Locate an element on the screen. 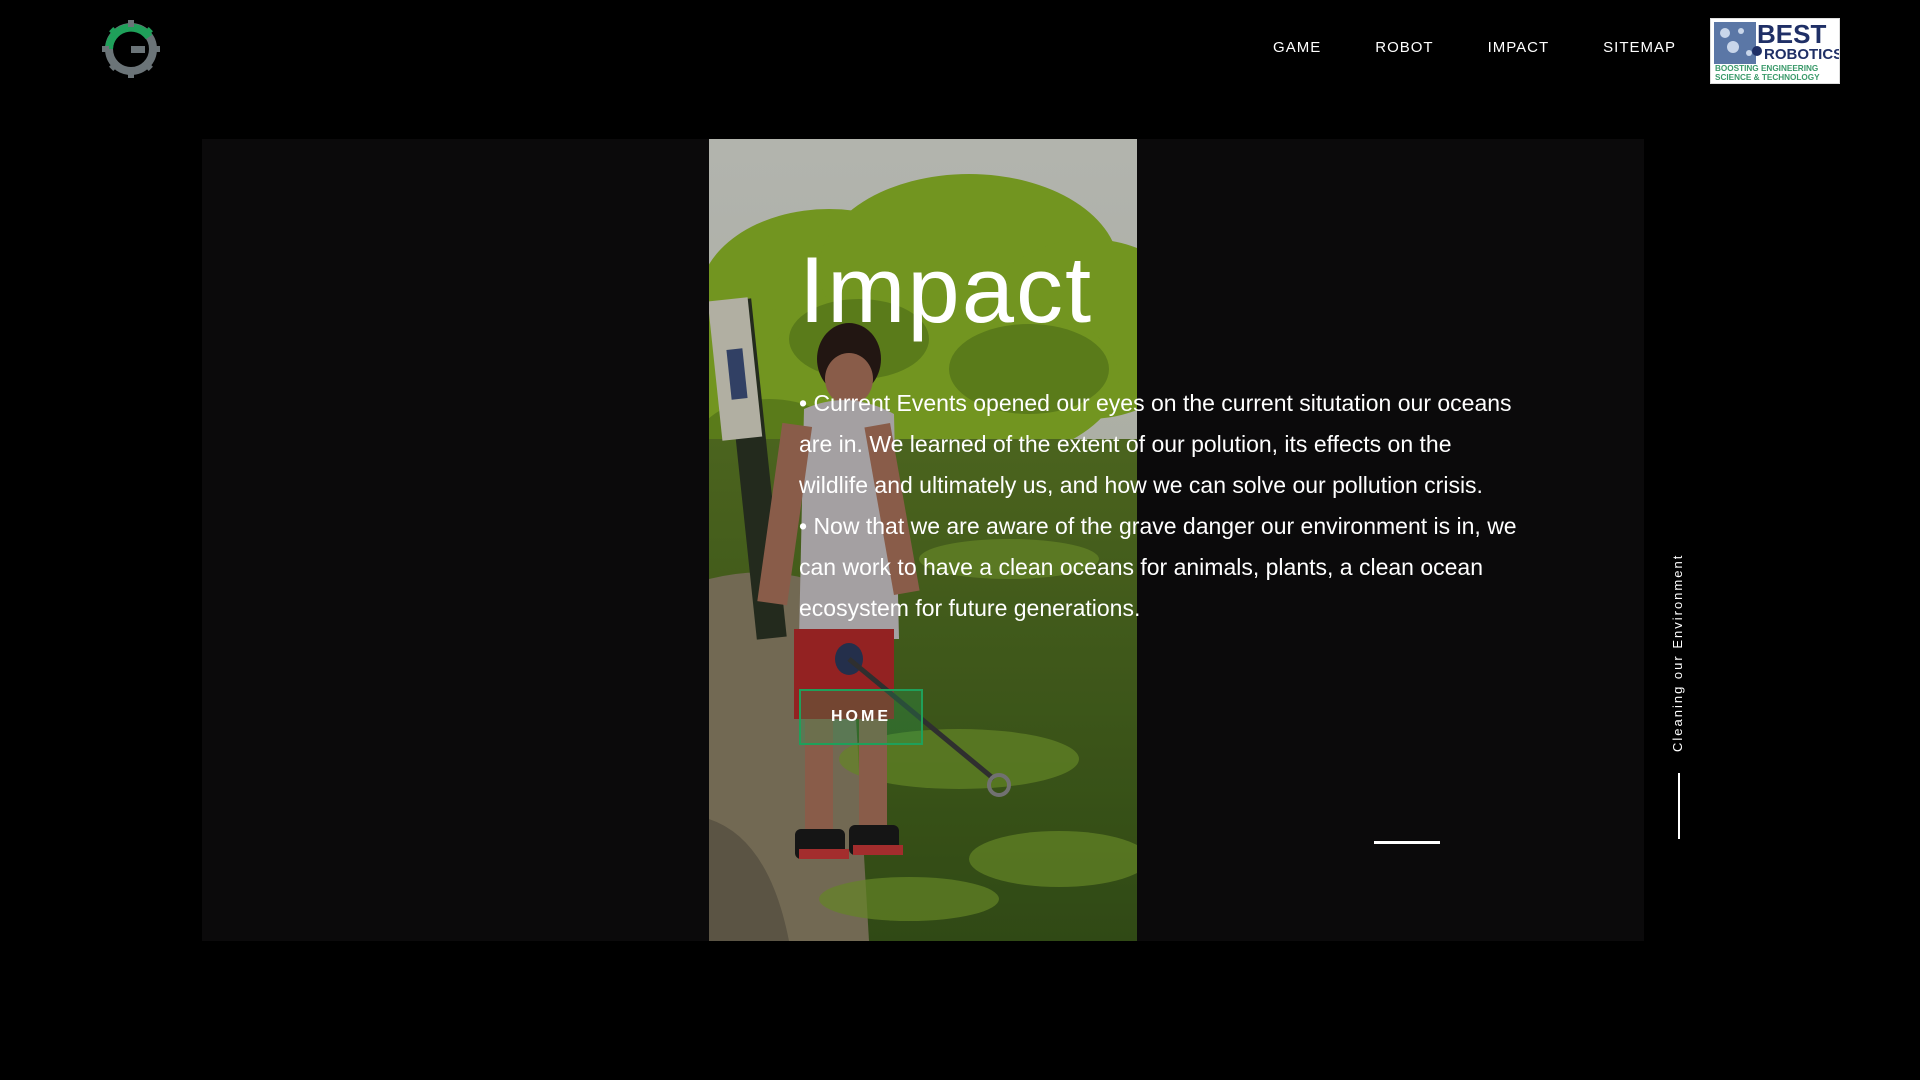 This screenshot has width=1920, height=1080. team-logo-icon is located at coordinates (131, 49).